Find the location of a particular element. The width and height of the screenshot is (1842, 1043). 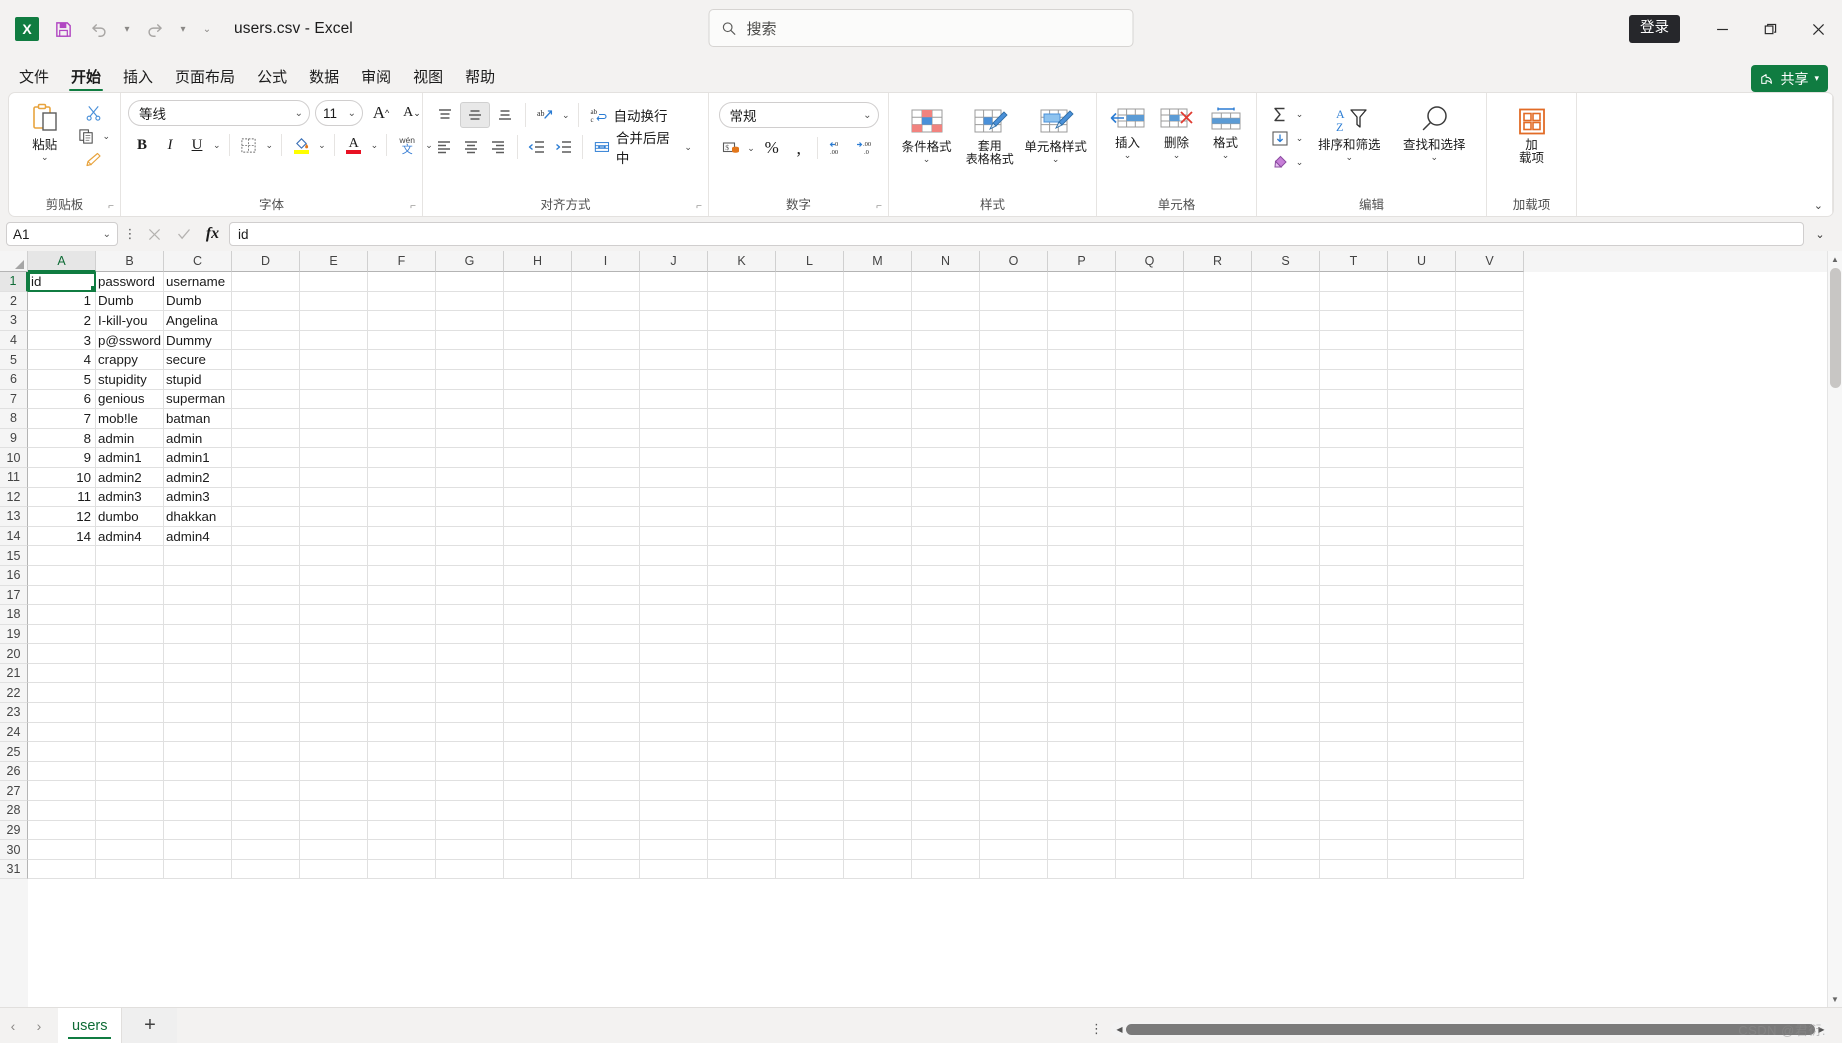

cell-G27 is located at coordinates (470, 791).